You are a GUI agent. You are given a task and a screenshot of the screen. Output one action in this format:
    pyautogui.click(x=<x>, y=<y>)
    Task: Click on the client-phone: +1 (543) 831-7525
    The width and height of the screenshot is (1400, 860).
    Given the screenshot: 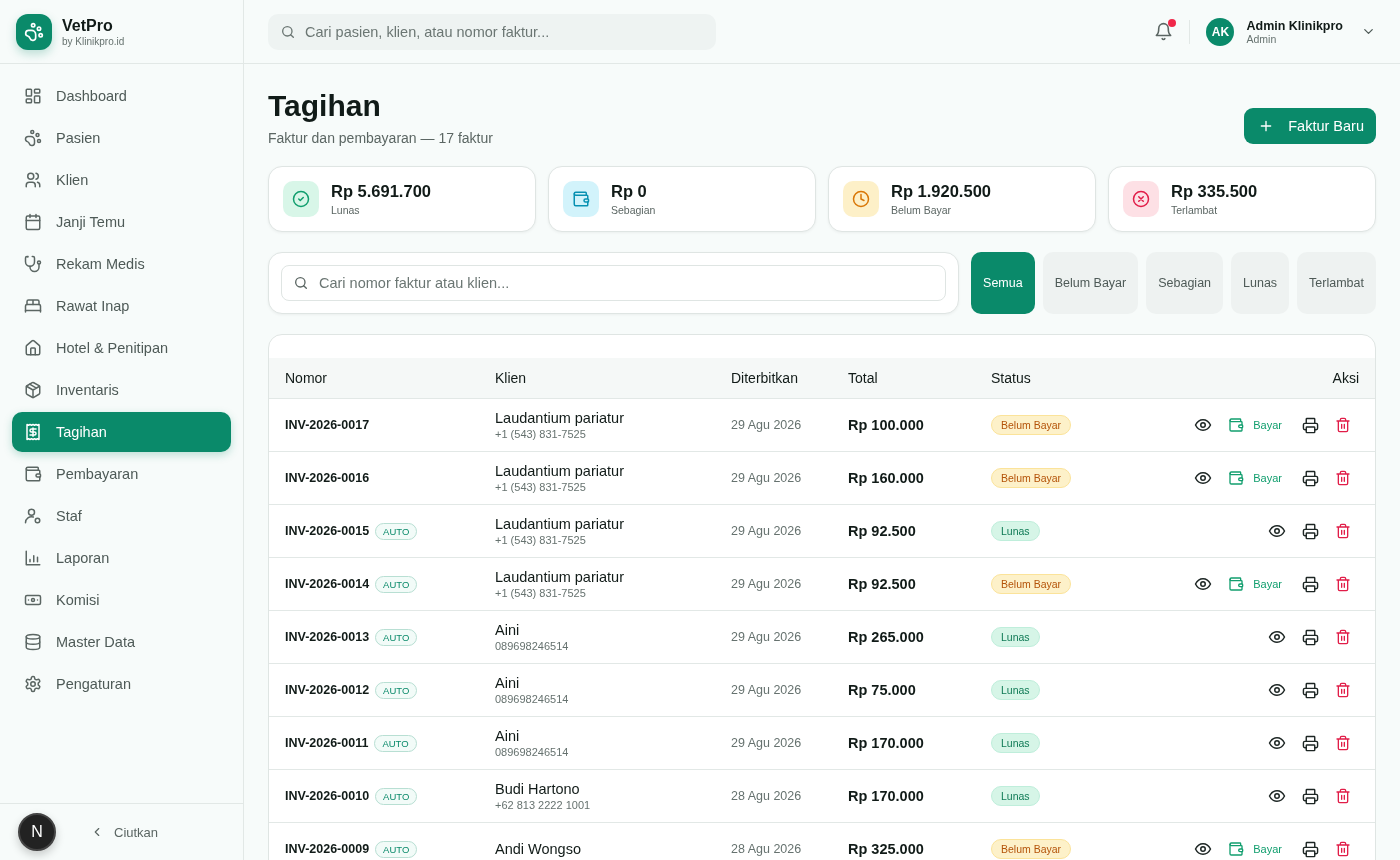 What is the action you would take?
    pyautogui.click(x=540, y=487)
    